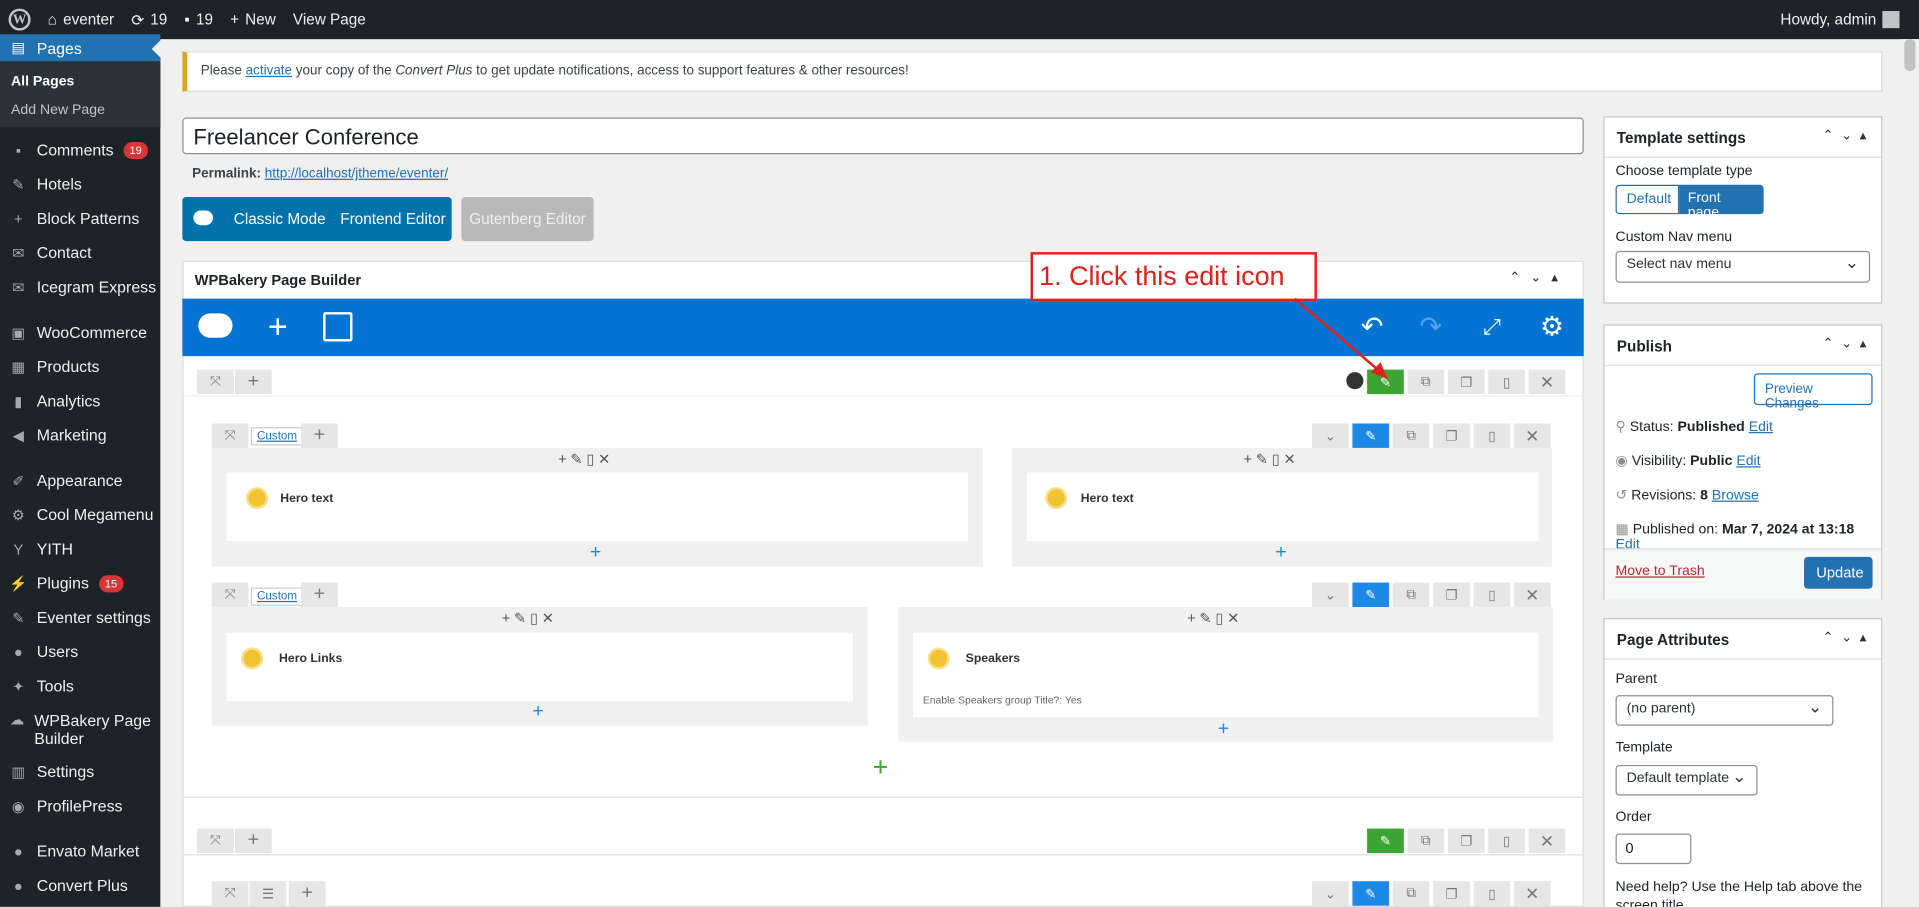 This screenshot has height=907, width=1919. What do you see at coordinates (80, 253) in the screenshot?
I see `menu-contact: ✉ Contact` at bounding box center [80, 253].